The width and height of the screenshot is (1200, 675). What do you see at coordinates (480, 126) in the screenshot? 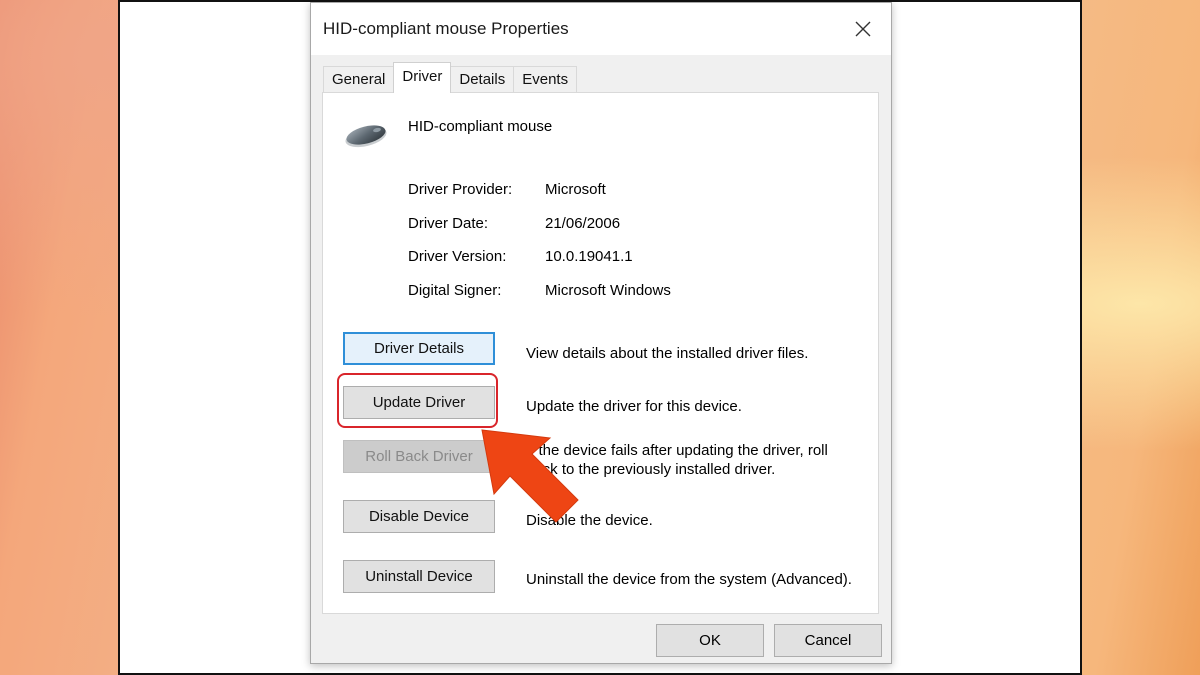
I see `device-name: HID-compliant mouse` at bounding box center [480, 126].